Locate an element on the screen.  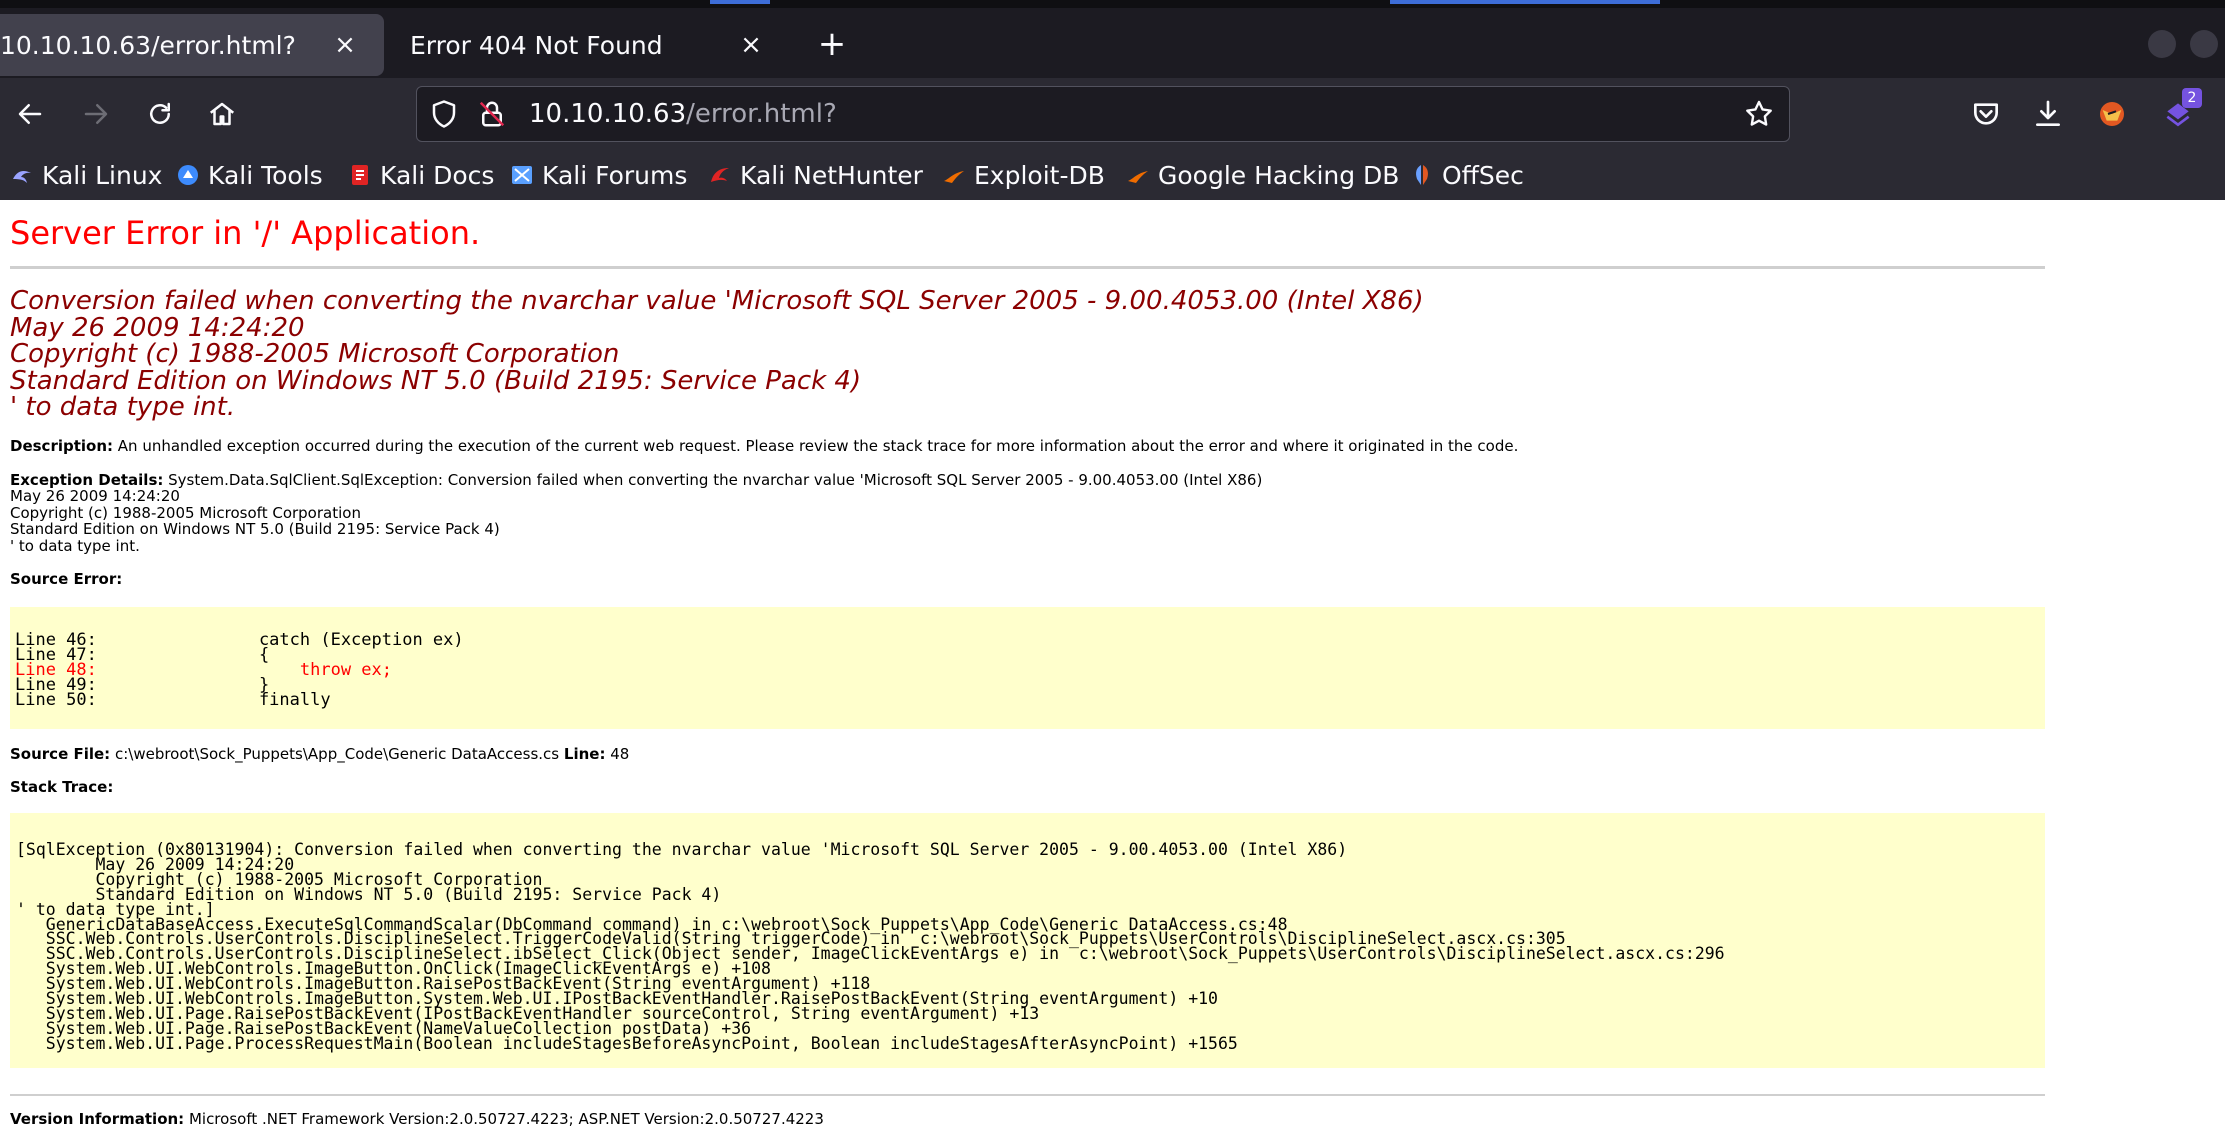
insecure-lock-icon is located at coordinates (492, 114).